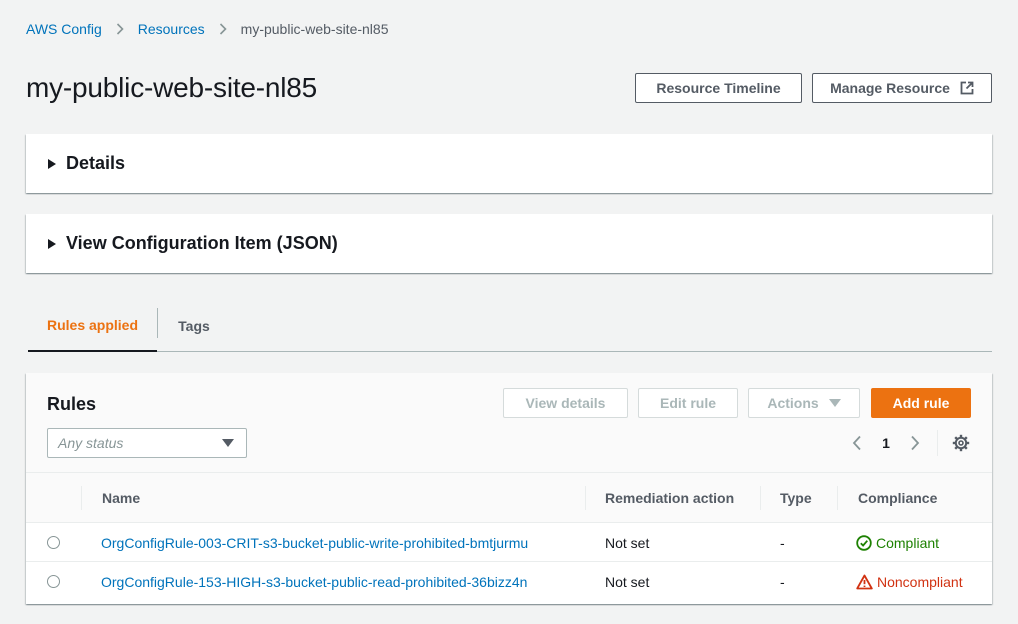 The image size is (1018, 624). What do you see at coordinates (793, 403) in the screenshot?
I see `actions-label: Actions` at bounding box center [793, 403].